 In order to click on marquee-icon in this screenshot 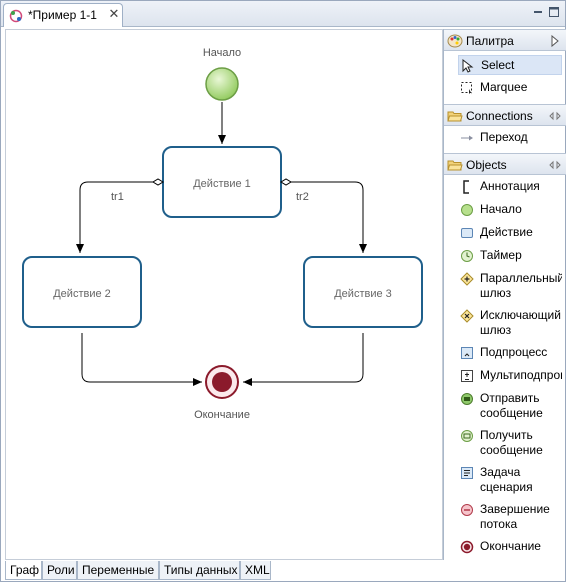, I will do `click(466, 88)`.